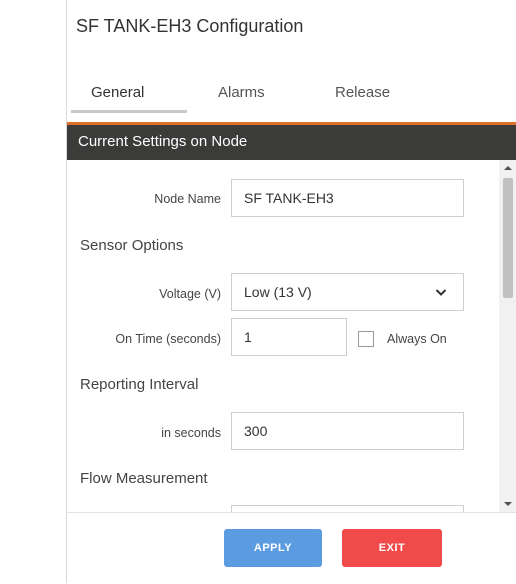 This screenshot has height=584, width=516. What do you see at coordinates (129, 111) in the screenshot?
I see `active-tab-indicator` at bounding box center [129, 111].